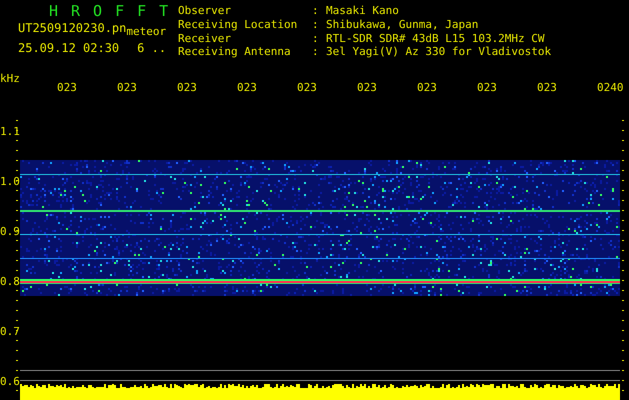 Image resolution: width=629 pixels, height=400 pixels. I want to click on info-value: Shibukawa, Gunma, Japan, so click(403, 25).